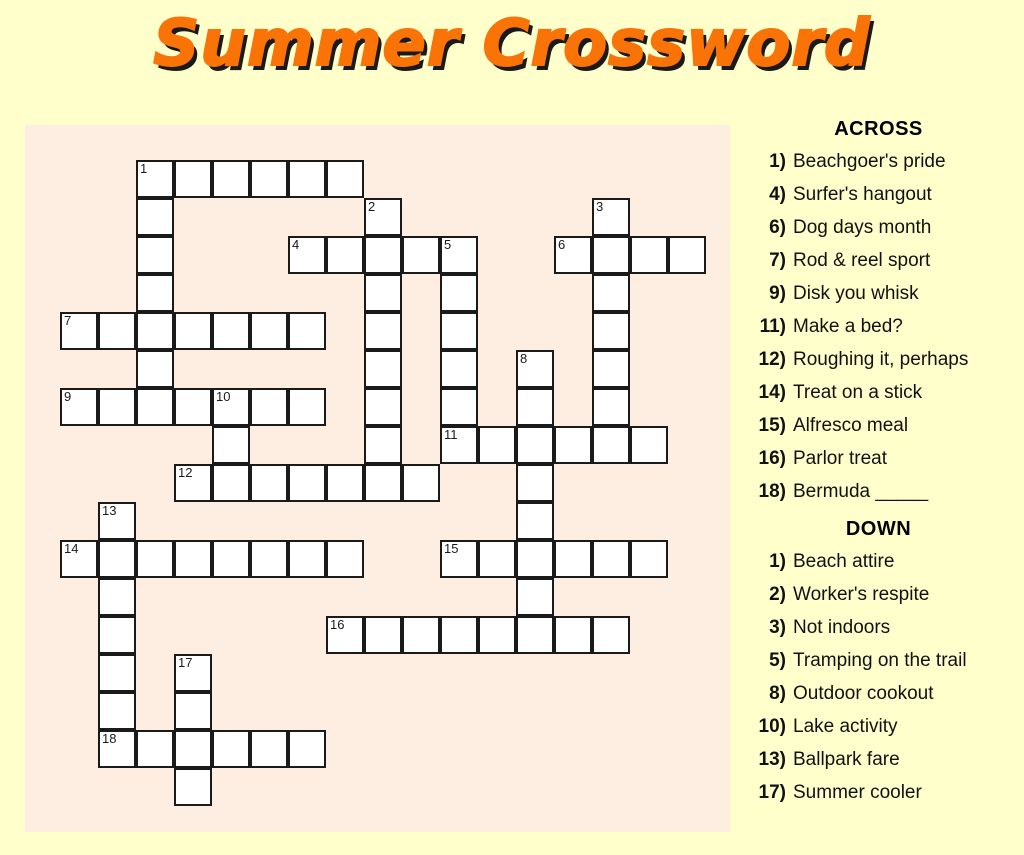 The width and height of the screenshot is (1024, 855). Describe the element at coordinates (884, 392) in the screenshot. I see `clue-across-14: 14) Treat on a stick` at that location.